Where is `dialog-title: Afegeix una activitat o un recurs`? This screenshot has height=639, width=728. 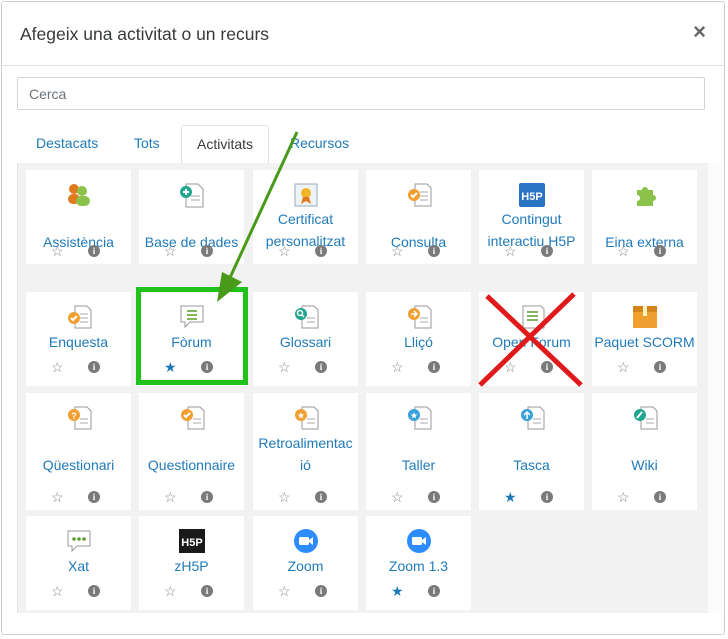
dialog-title: Afegeix una activitat o un recurs is located at coordinates (145, 34).